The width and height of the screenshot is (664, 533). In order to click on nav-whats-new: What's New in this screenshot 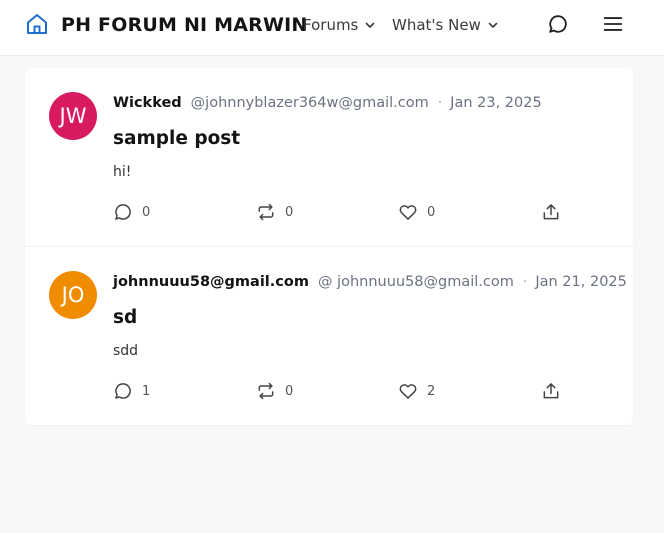, I will do `click(445, 25)`.